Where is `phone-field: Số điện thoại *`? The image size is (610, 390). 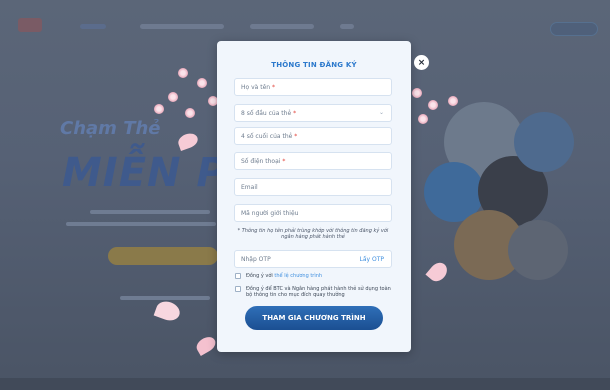
phone-field: Số điện thoại * is located at coordinates (313, 161).